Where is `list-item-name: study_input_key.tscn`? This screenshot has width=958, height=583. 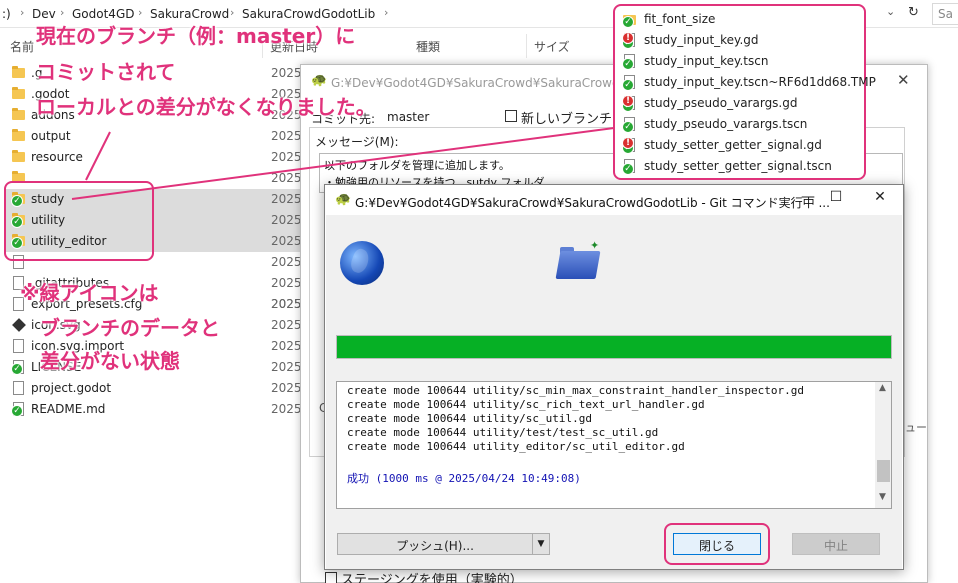
list-item-name: study_input_key.tscn is located at coordinates (706, 61).